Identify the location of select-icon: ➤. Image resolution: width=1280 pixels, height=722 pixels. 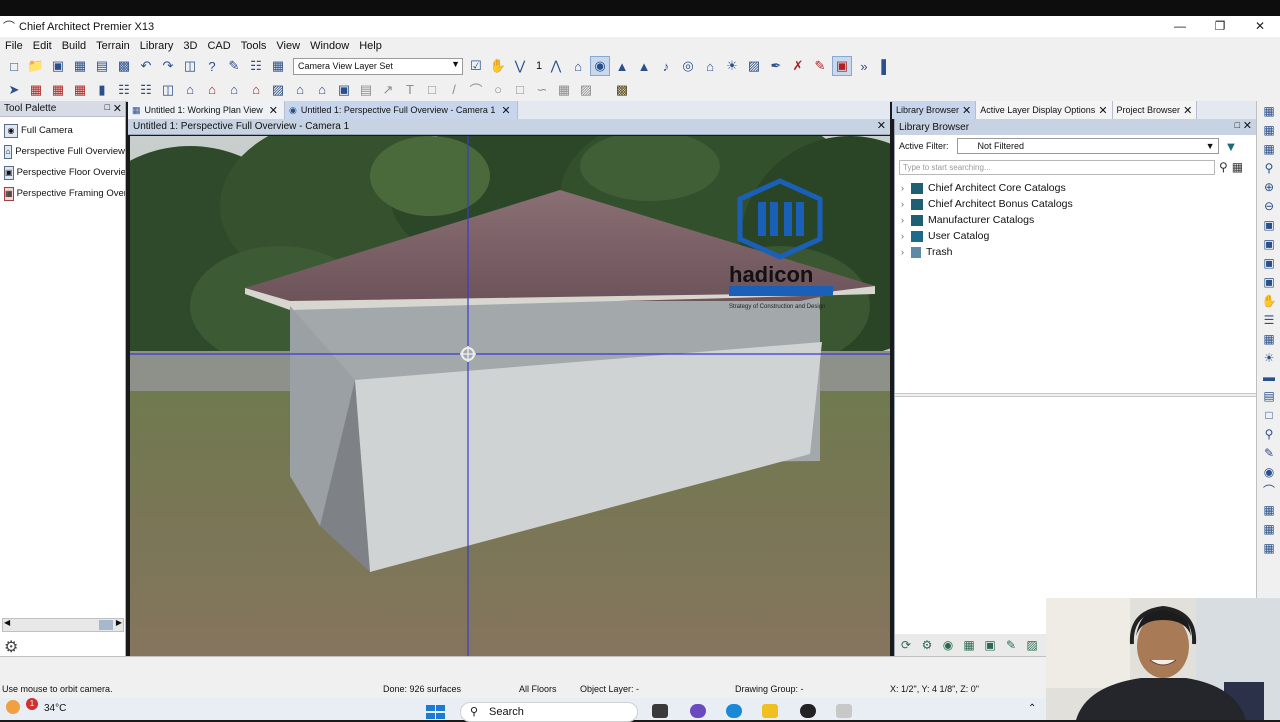
(14, 90).